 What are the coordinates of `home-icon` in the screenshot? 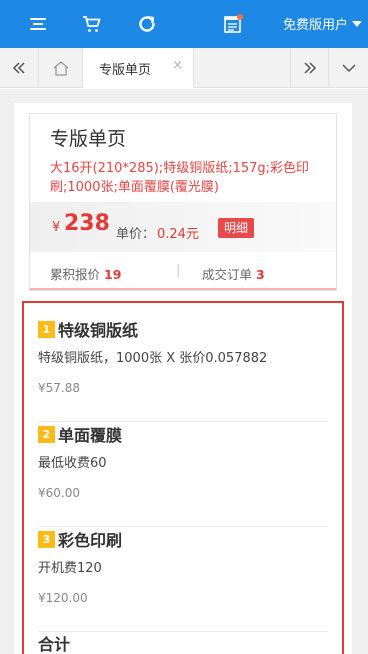 It's located at (60, 68).